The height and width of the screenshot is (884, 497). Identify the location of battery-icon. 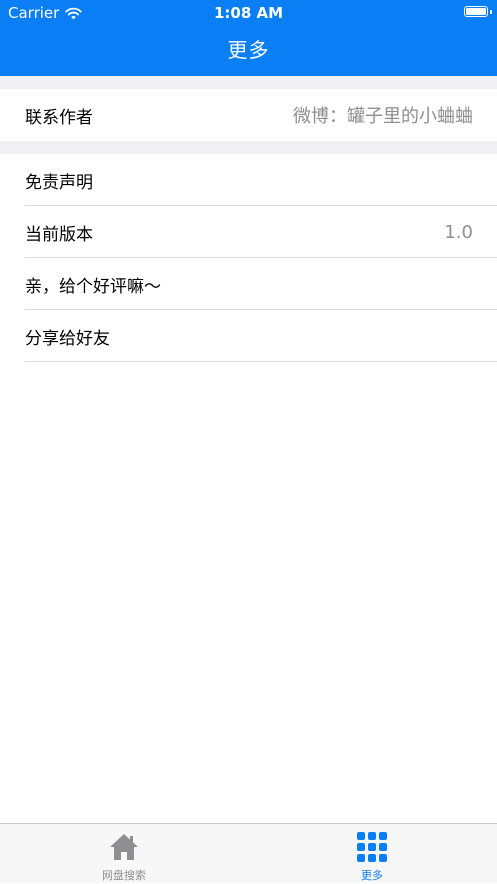
(476, 11).